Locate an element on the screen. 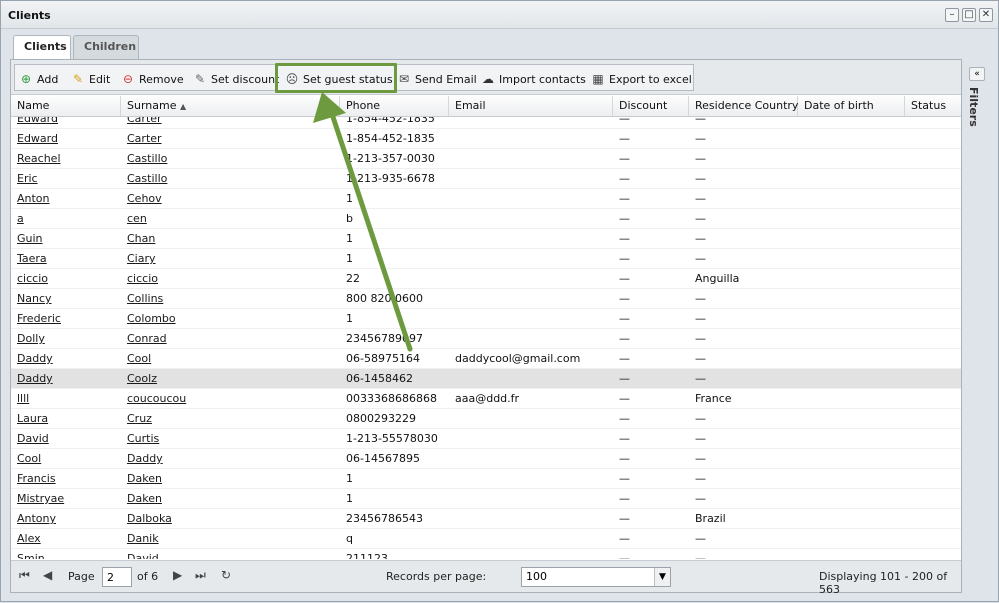 This screenshot has width=999, height=603. cell-surname: cen is located at coordinates (230, 219).